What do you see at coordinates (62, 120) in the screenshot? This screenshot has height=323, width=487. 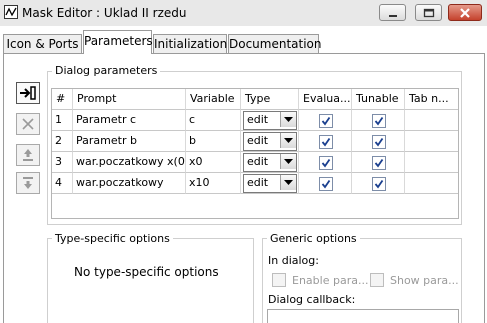 I see `row-number: 1` at bounding box center [62, 120].